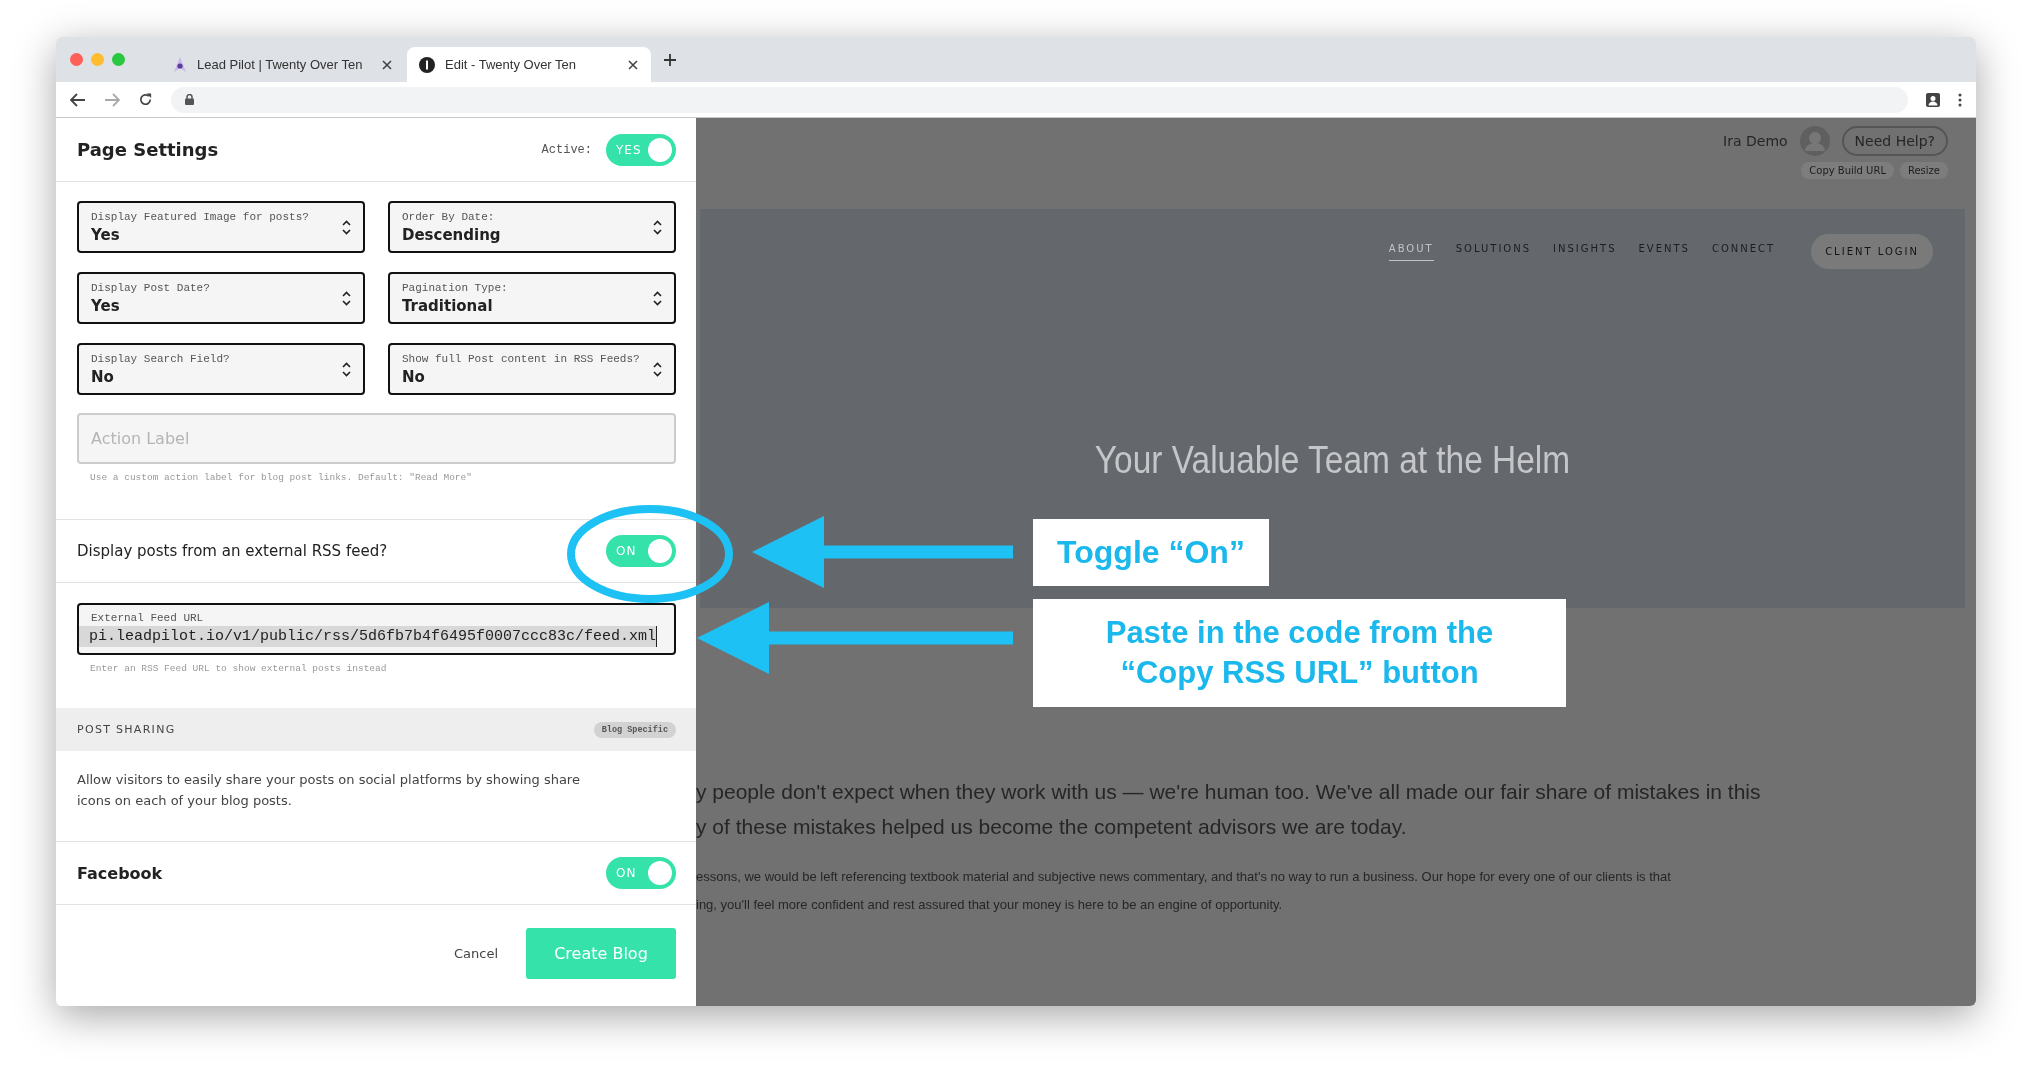 This screenshot has height=1081, width=2032. What do you see at coordinates (427, 64) in the screenshot?
I see `site-logo-icon` at bounding box center [427, 64].